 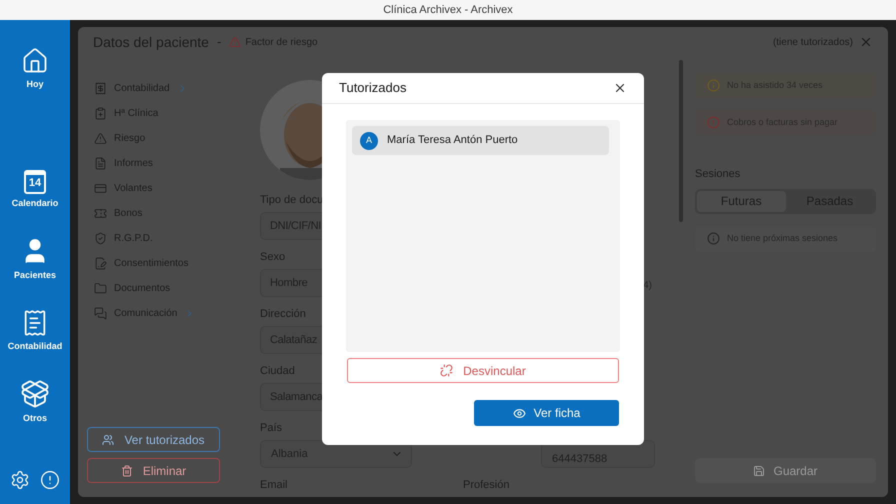 What do you see at coordinates (100, 188) in the screenshot?
I see `card-icon` at bounding box center [100, 188].